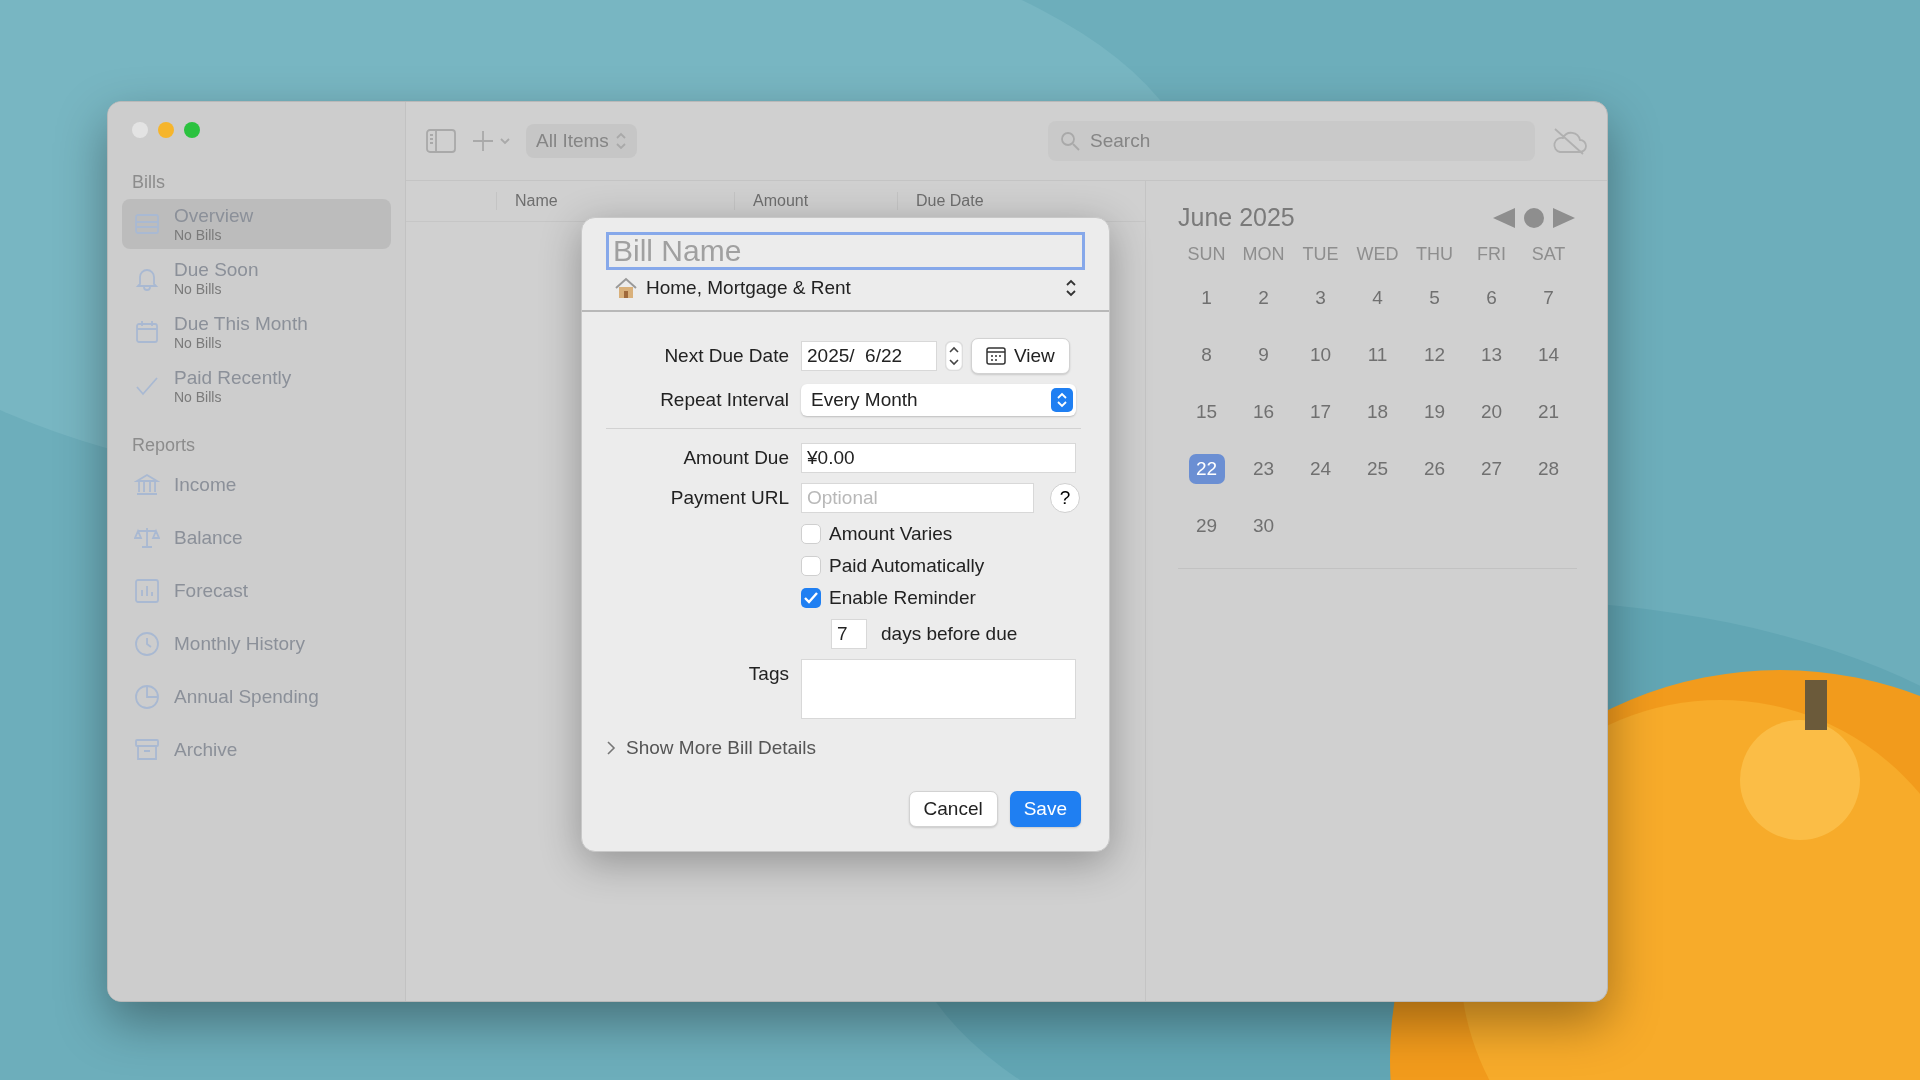 The height and width of the screenshot is (1080, 1920). I want to click on calendar-icon, so click(147, 332).